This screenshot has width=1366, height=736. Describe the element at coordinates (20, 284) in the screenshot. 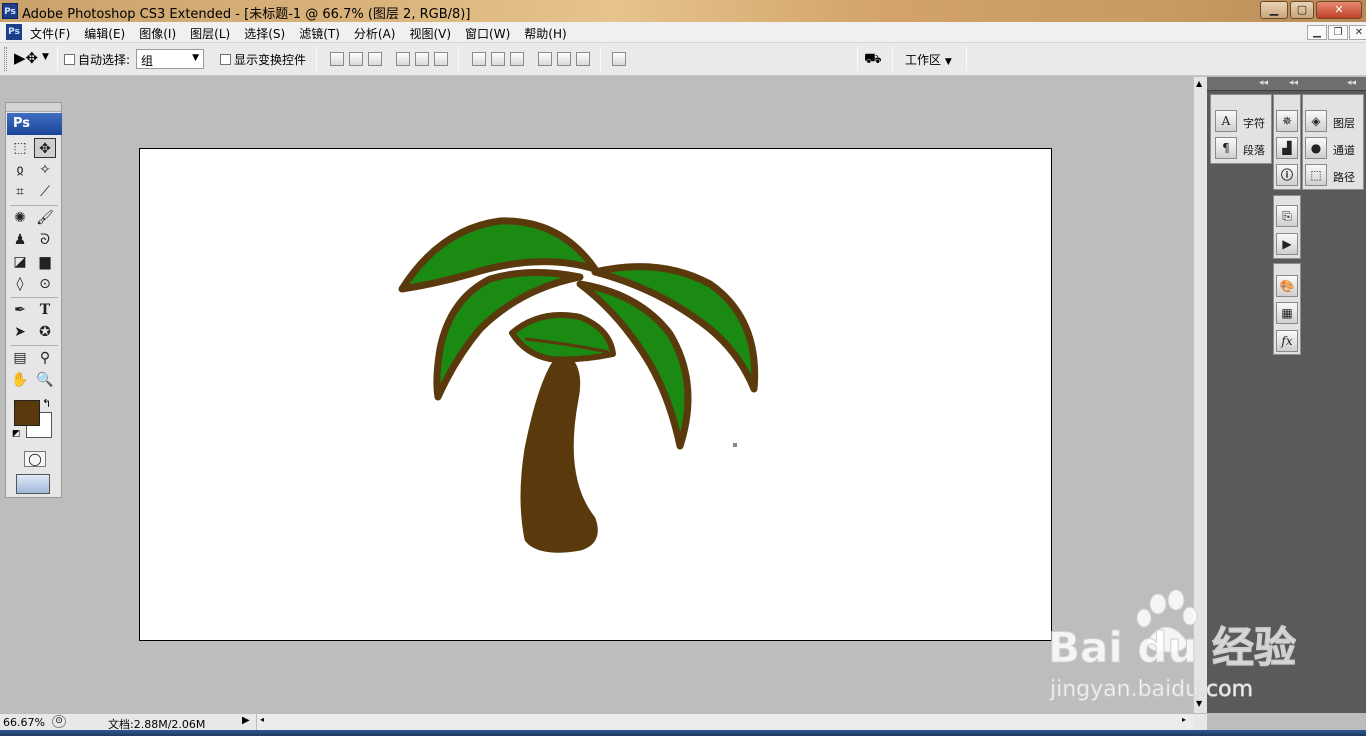

I see `blur-icon: ◊` at that location.